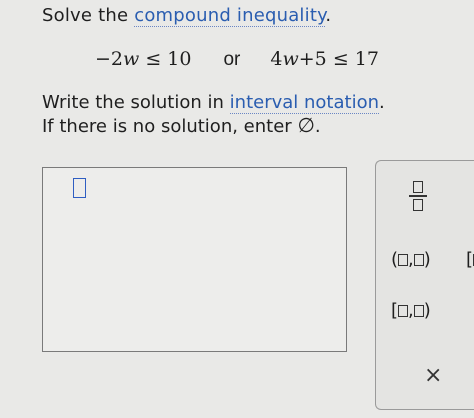 The height and width of the screenshot is (418, 474). I want to click on empty-set-icon: ∅, so click(306, 125).